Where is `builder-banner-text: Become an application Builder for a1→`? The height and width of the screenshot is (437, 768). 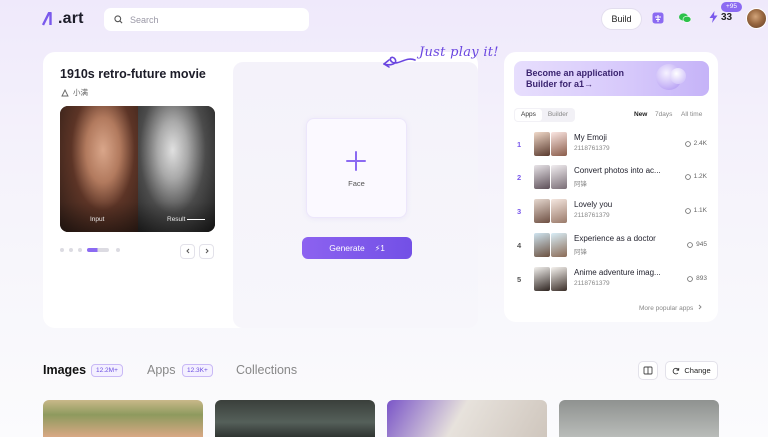 builder-banner-text: Become an application Builder for a1→ is located at coordinates (575, 78).